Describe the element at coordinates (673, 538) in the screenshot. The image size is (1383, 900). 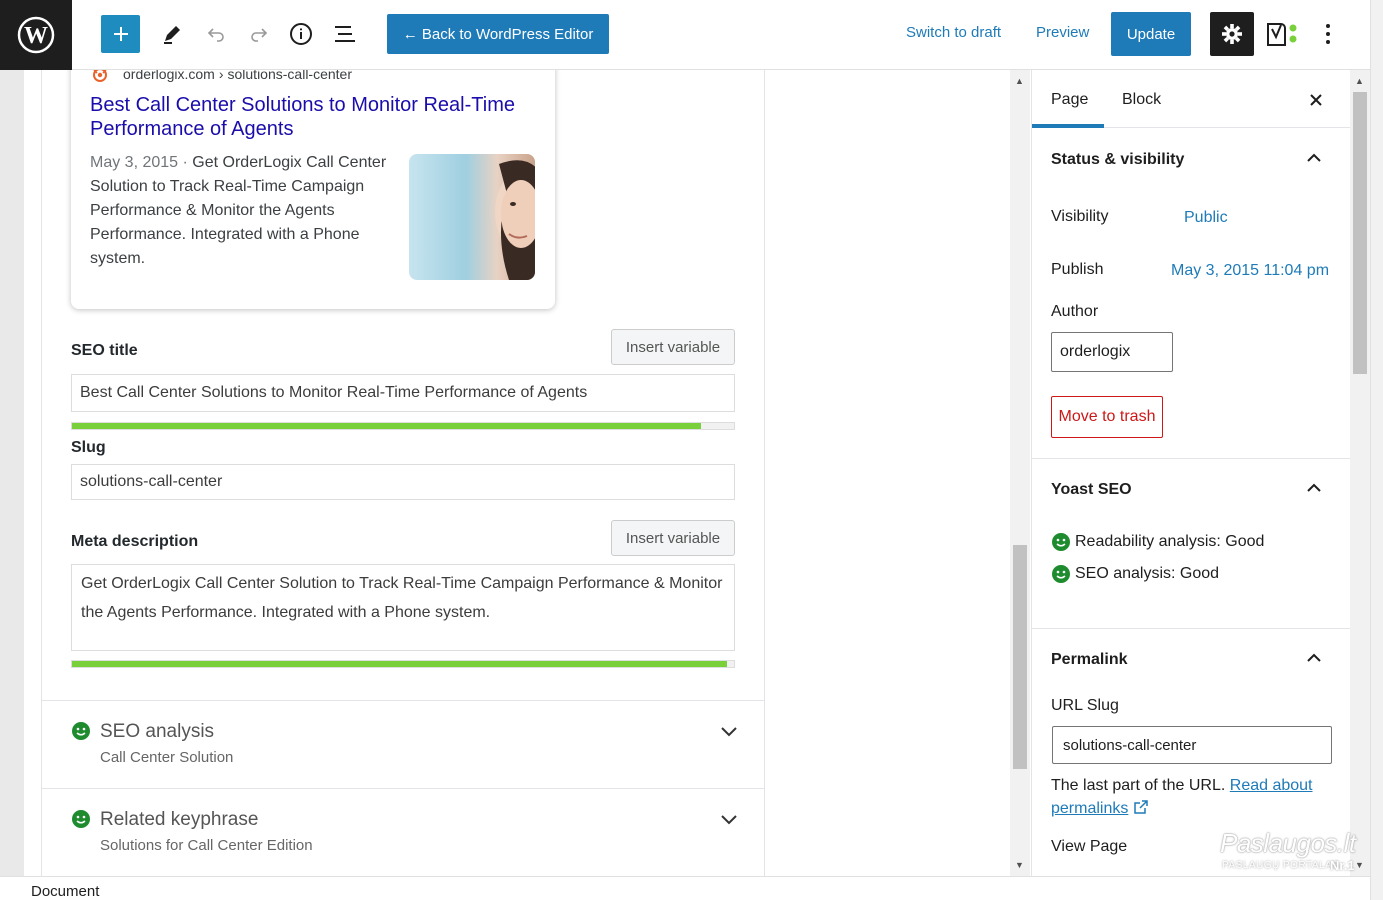
I see `meta-description-insert-variable-button: Insert variable` at that location.